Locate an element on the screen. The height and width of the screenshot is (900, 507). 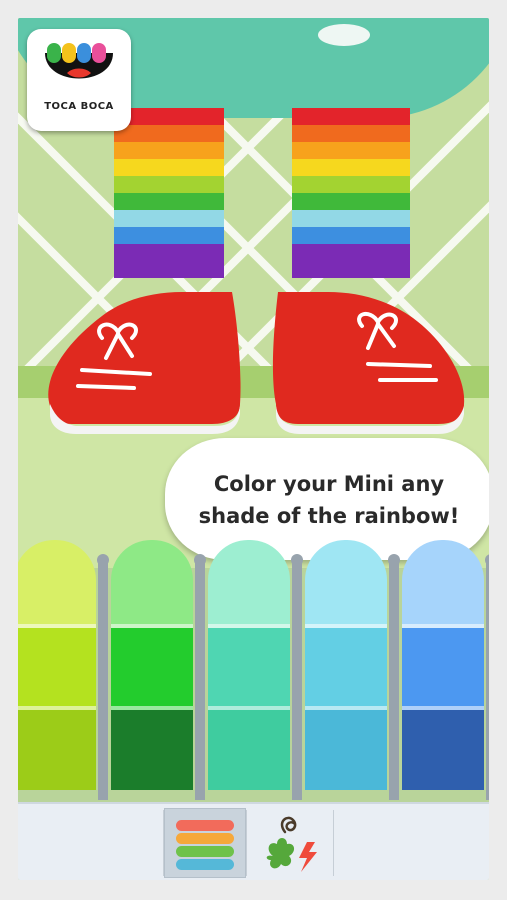
left-shoe is located at coordinates (139, 361).